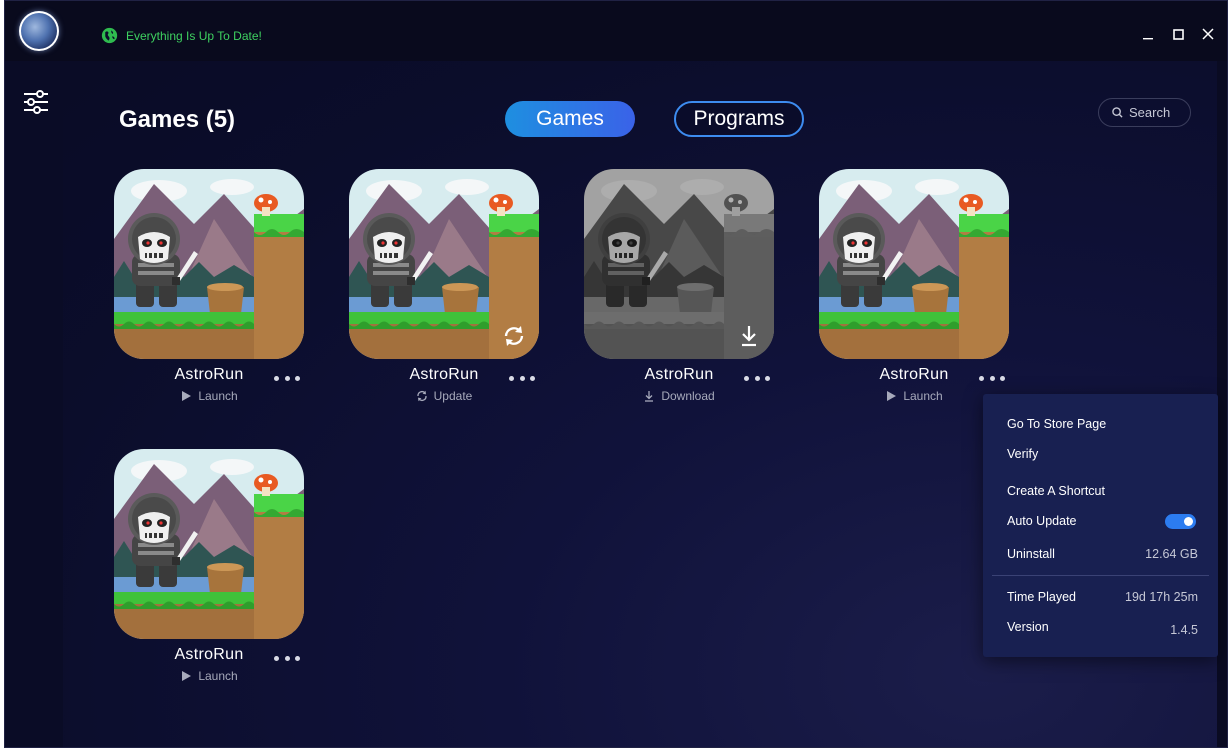 This screenshot has height=754, width=1232. I want to click on menu-item-create-shortcut: Create A Shortcut, so click(1056, 491).